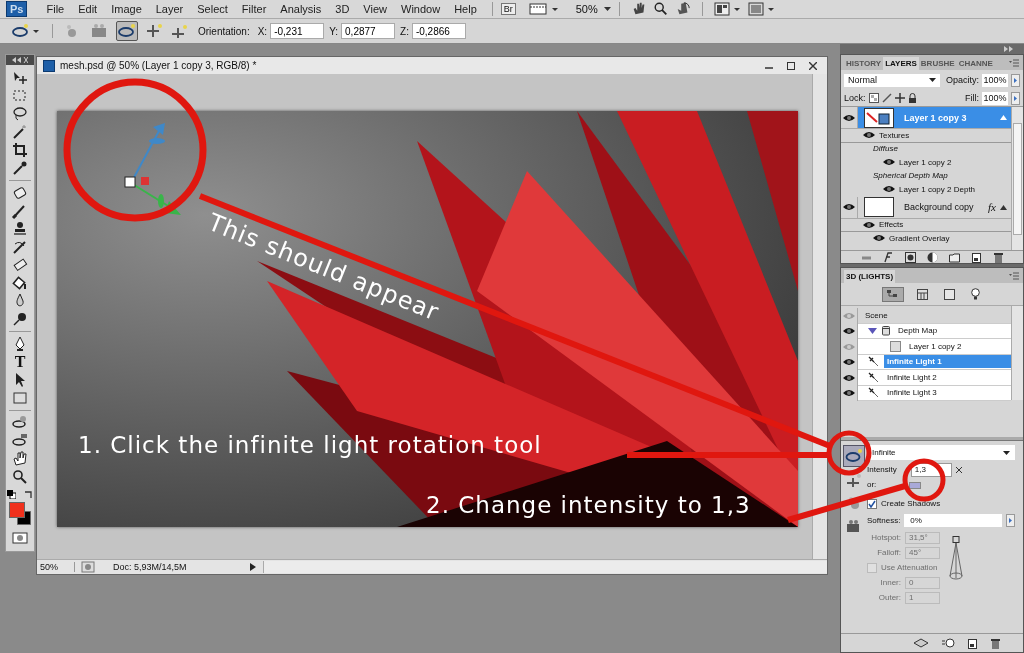 Image resolution: width=1024 pixels, height=653 pixels. I want to click on expand-triangle-icon, so click(872, 330).